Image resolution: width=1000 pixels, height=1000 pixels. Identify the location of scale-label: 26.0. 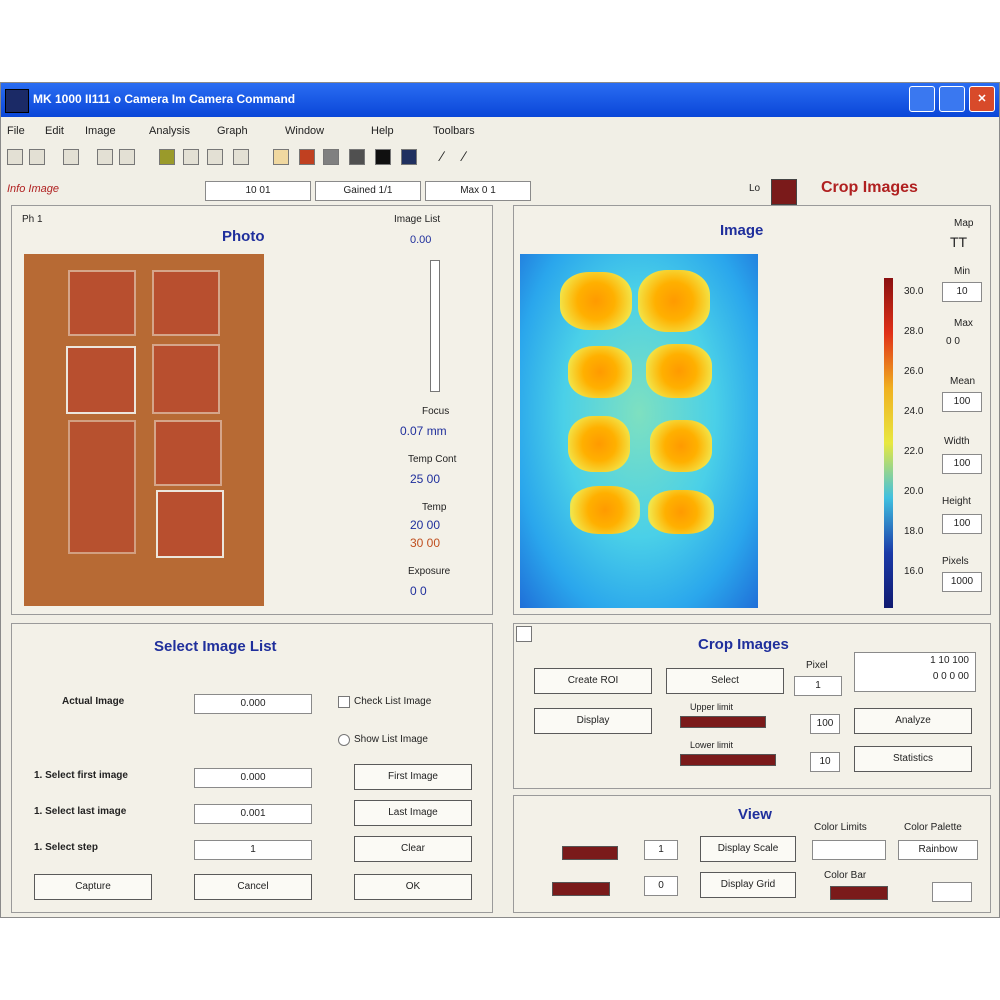
(914, 371).